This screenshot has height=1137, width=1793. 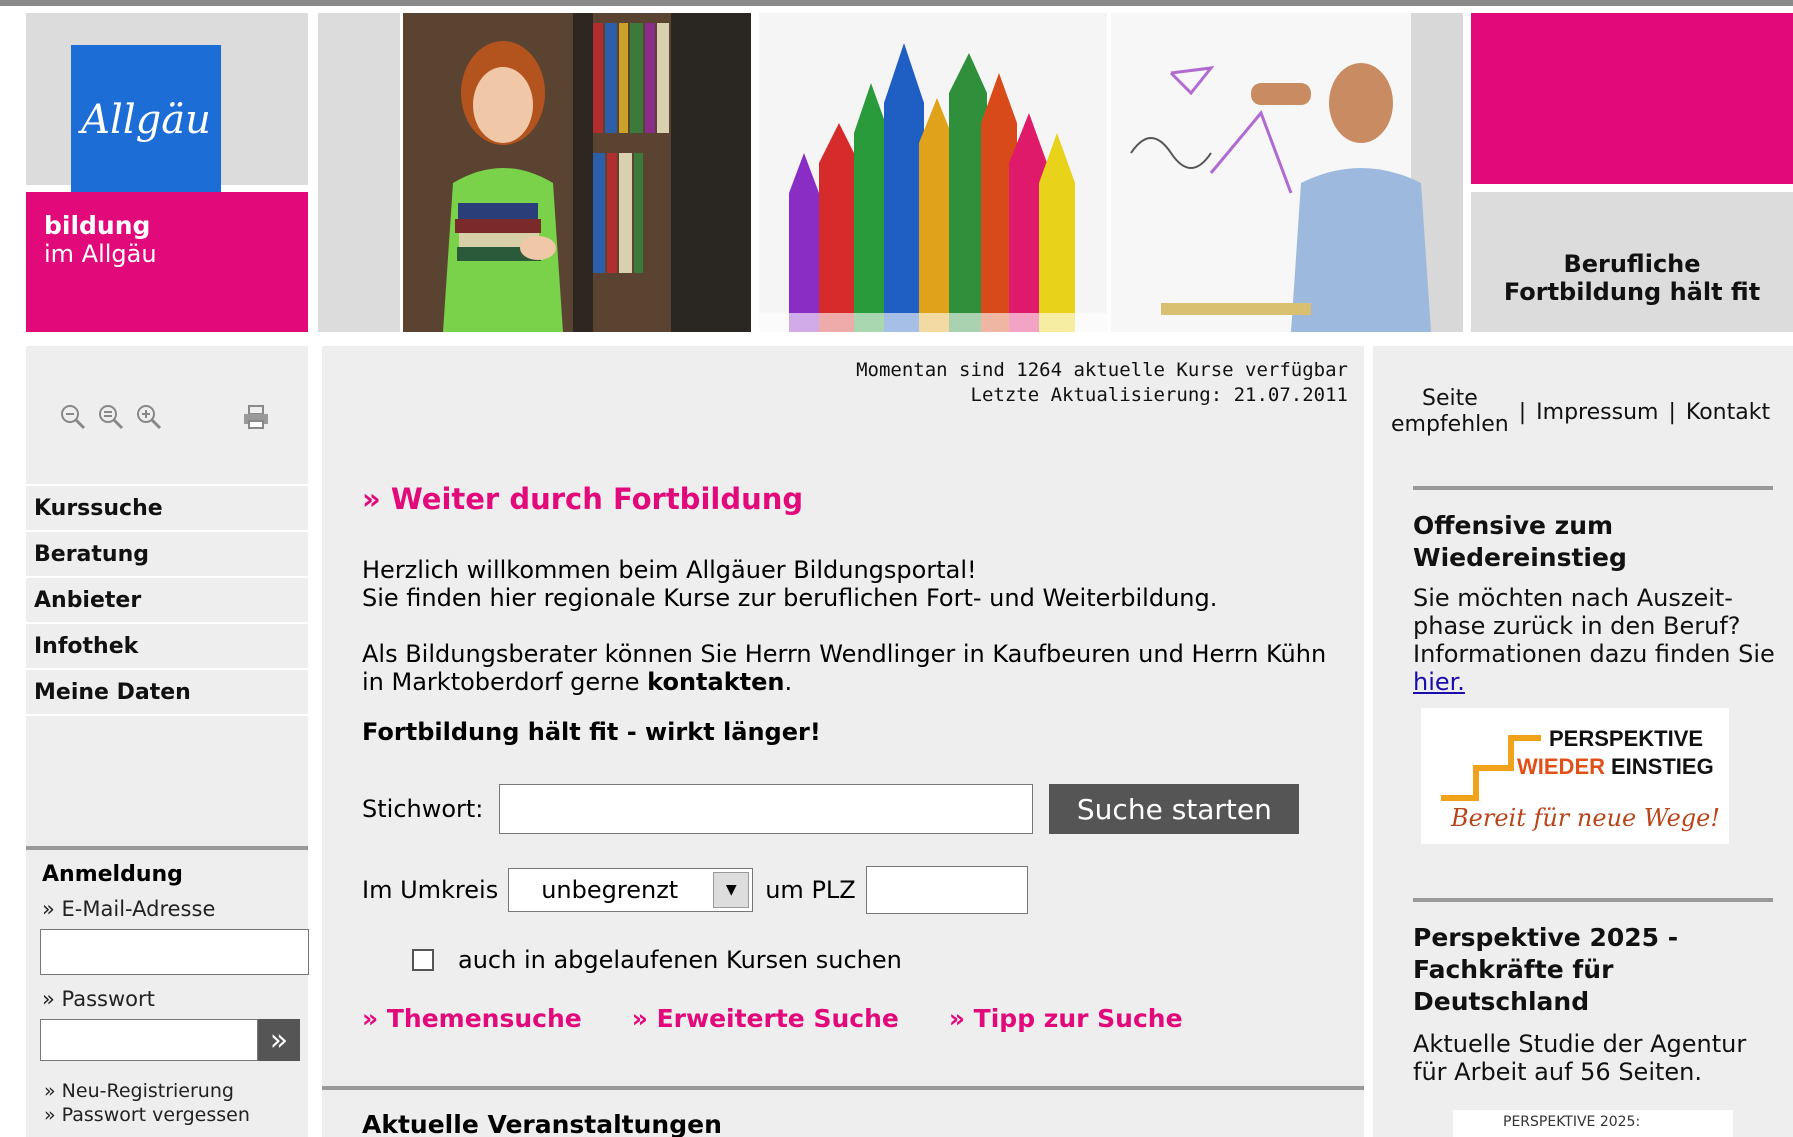 I want to click on recommend-line1: Seite, so click(x=1449, y=398).